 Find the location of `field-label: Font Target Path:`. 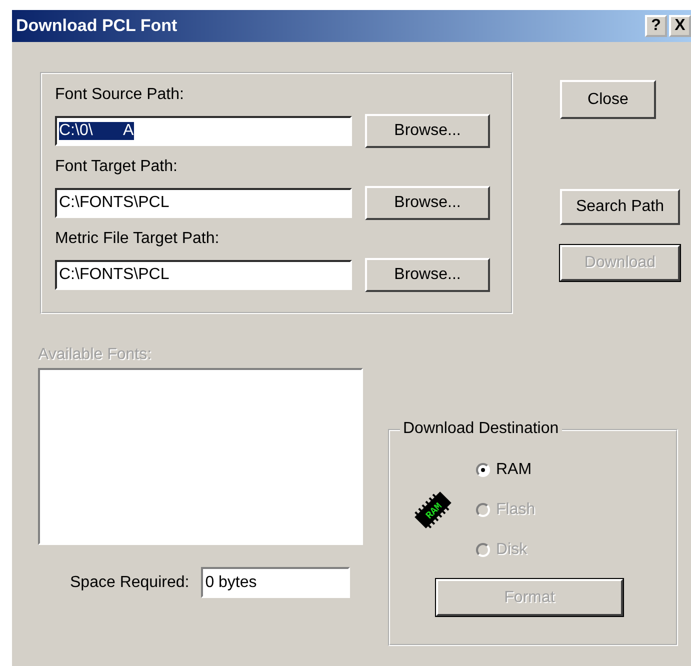

field-label: Font Target Path: is located at coordinates (116, 167).